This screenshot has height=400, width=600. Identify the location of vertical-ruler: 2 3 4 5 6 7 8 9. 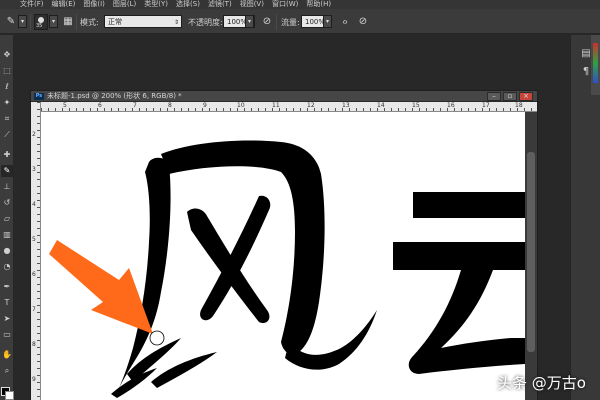
(36, 251).